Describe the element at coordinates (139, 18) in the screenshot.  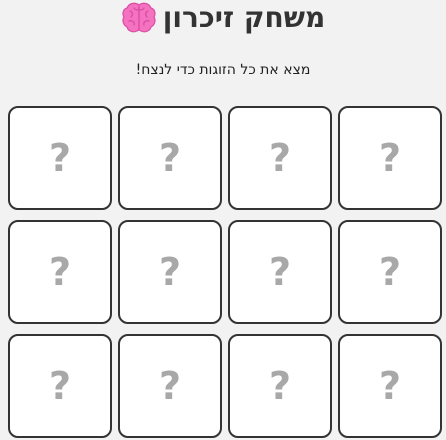
I see `brain-icon` at that location.